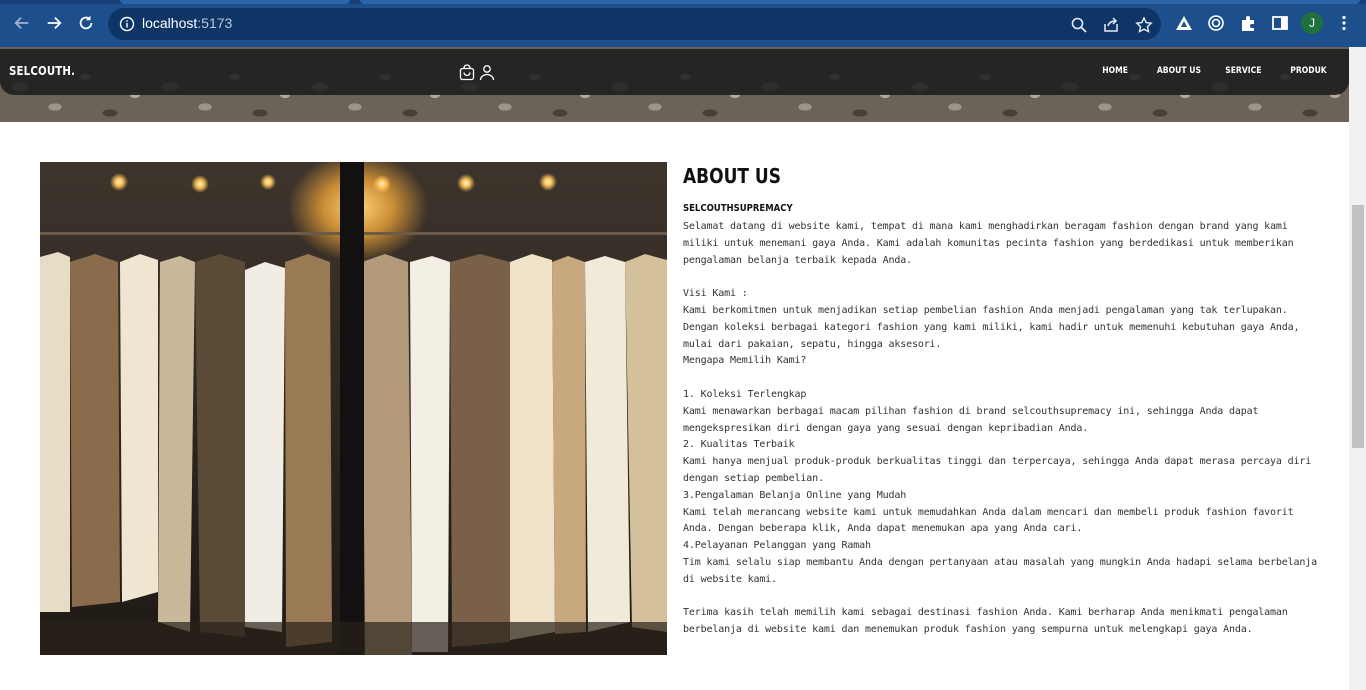  I want to click on forward-icon, so click(54, 23).